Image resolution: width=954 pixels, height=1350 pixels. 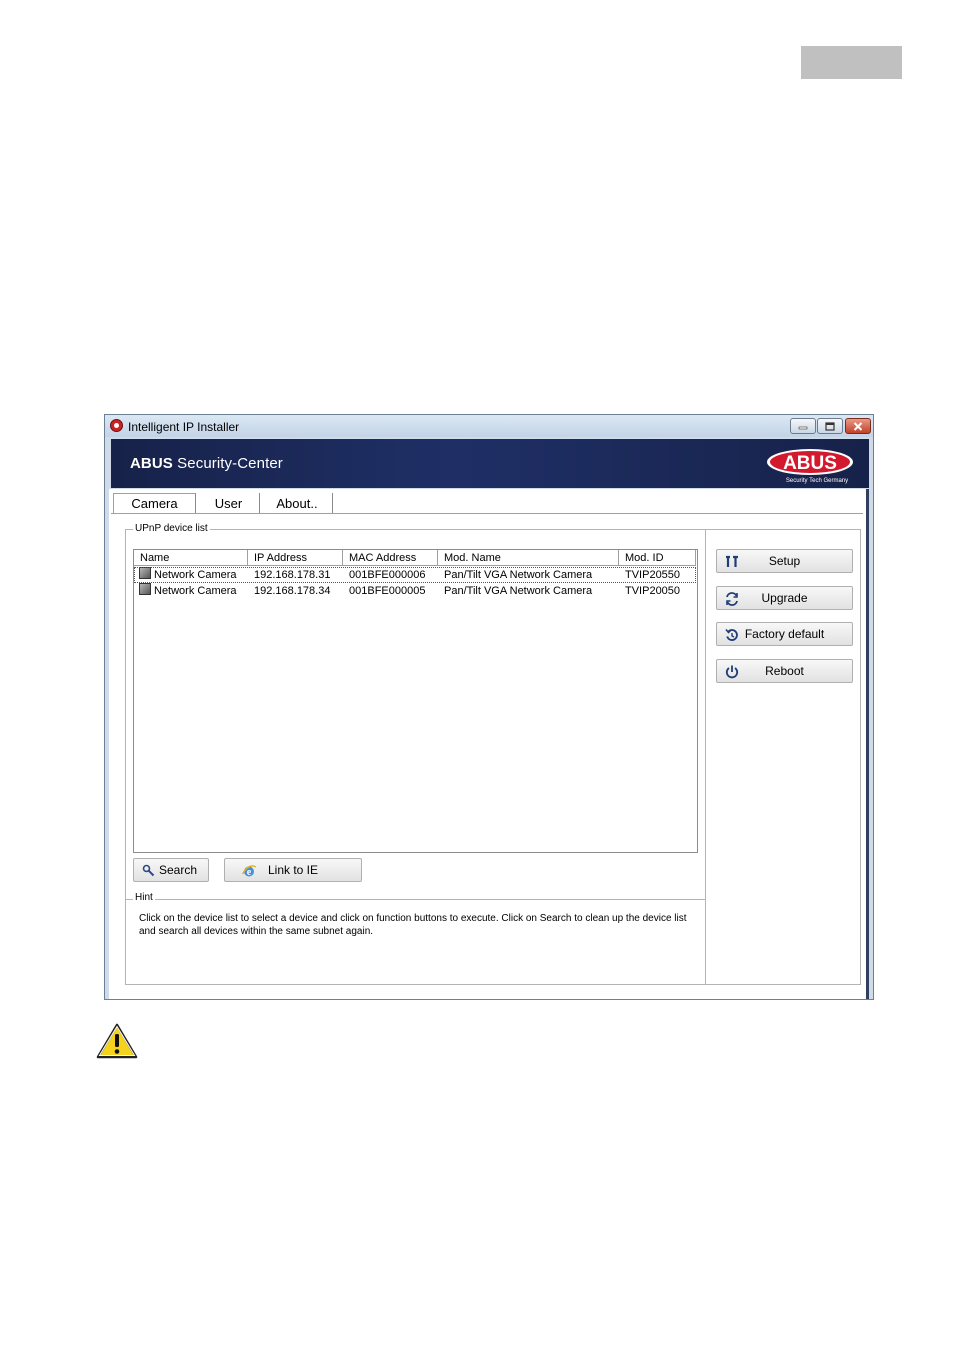 I want to click on minimize-button, so click(x=803, y=426).